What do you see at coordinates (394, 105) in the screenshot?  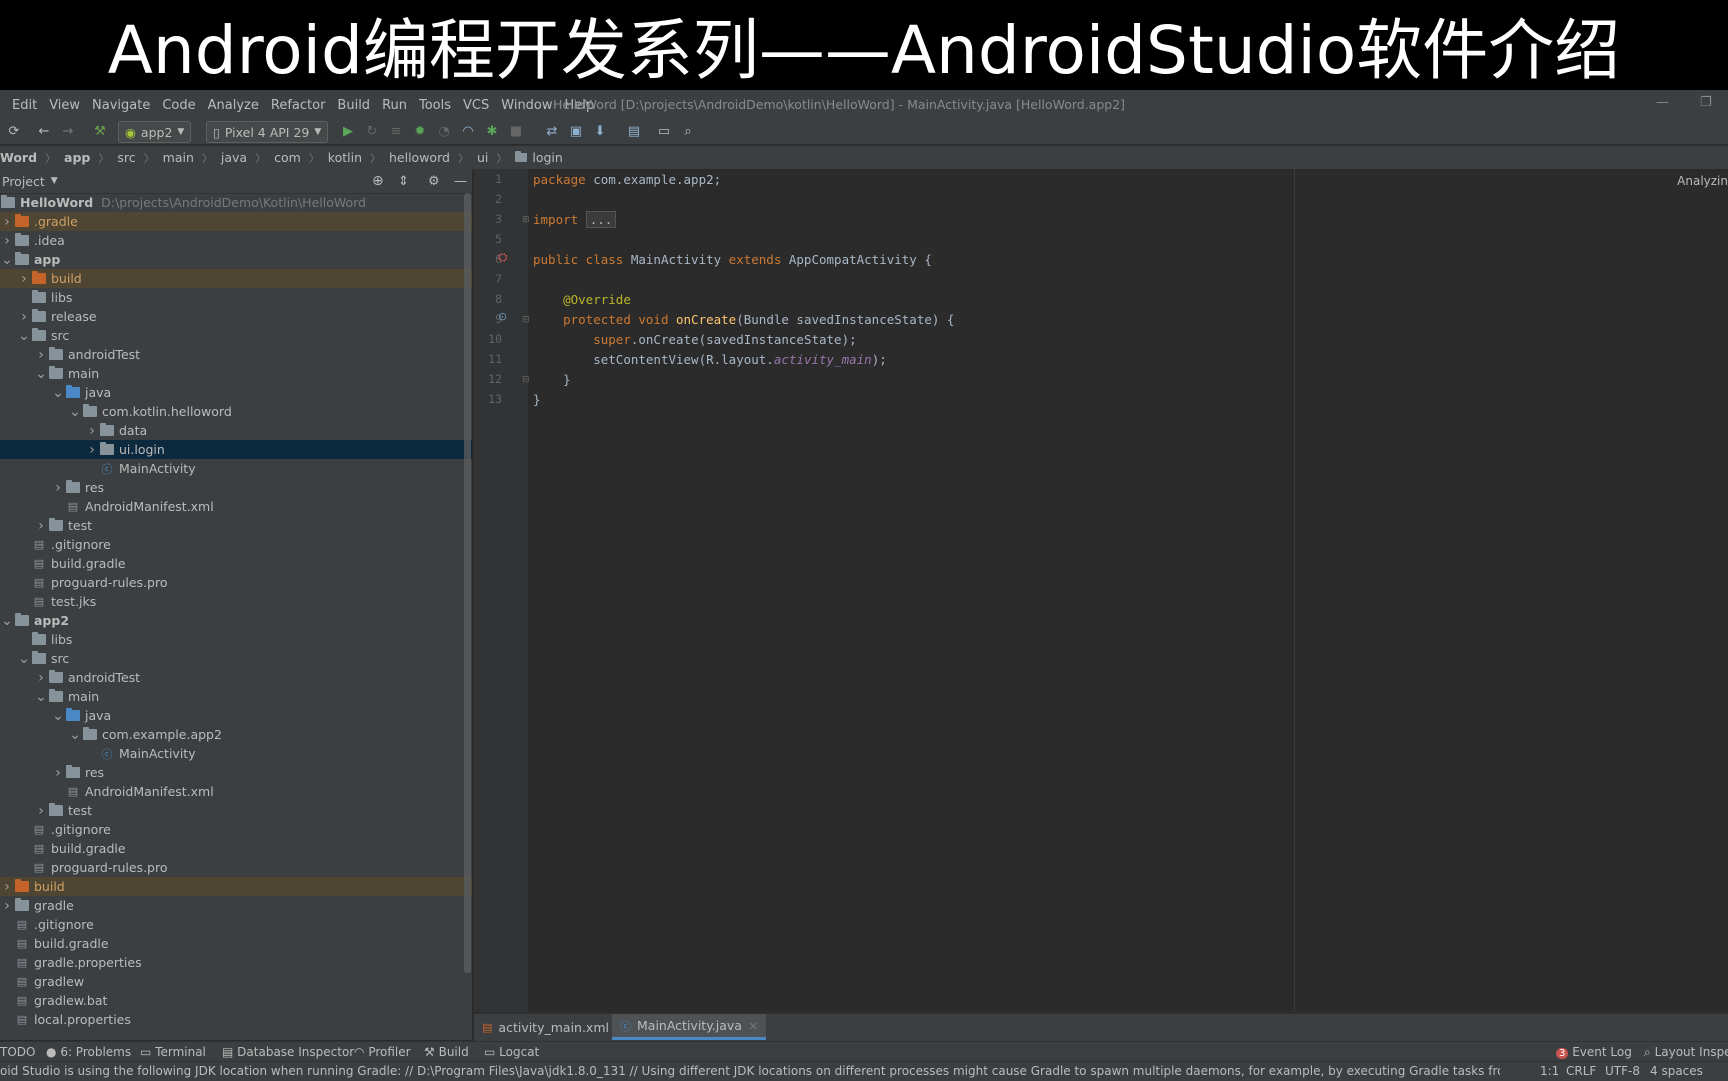 I see `menu-run: Run` at bounding box center [394, 105].